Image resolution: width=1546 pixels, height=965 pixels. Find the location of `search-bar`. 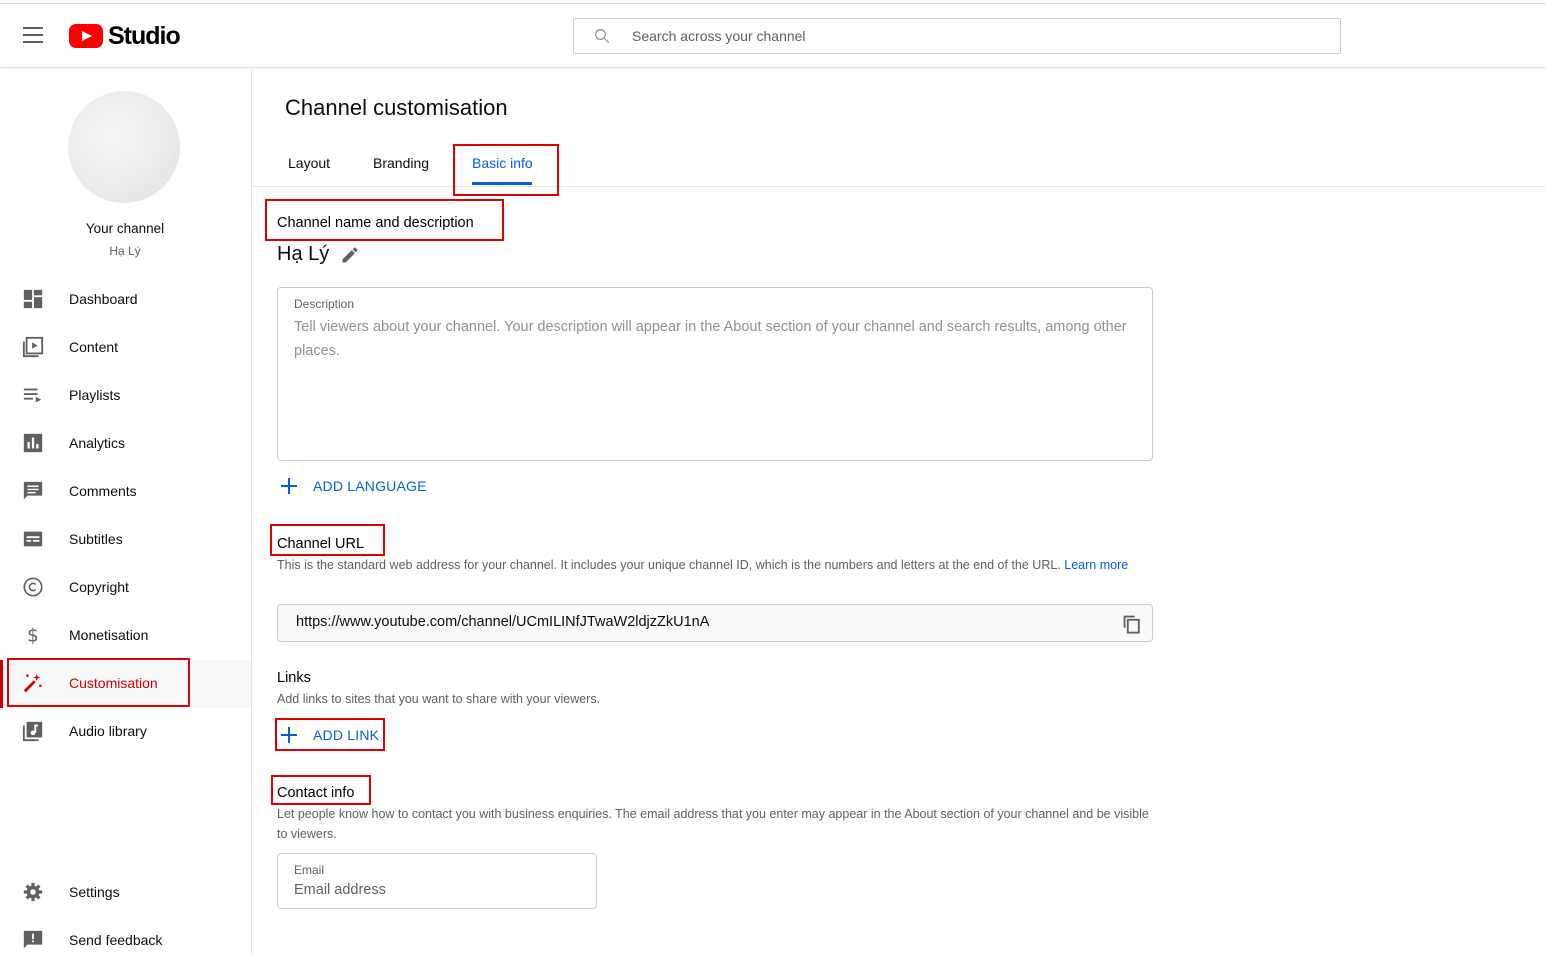

search-bar is located at coordinates (957, 36).